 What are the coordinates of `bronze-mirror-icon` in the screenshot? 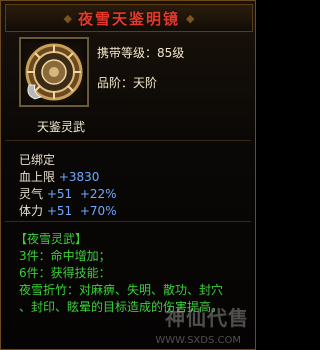 It's located at (54, 72).